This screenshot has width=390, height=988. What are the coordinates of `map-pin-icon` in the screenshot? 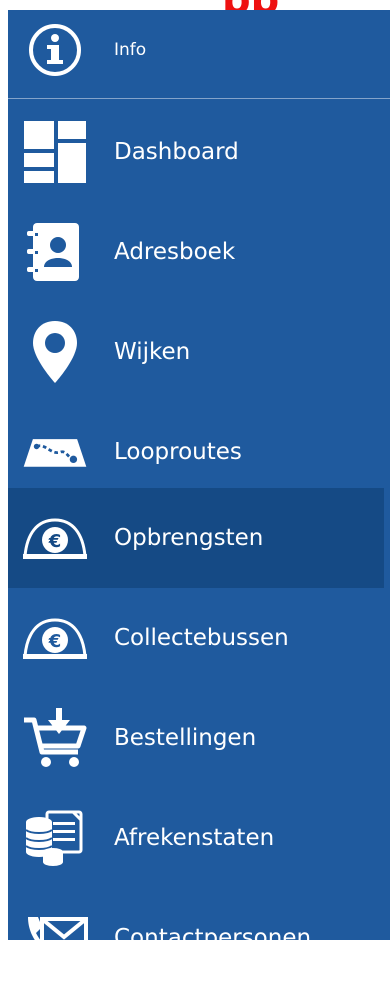 It's located at (55, 352).